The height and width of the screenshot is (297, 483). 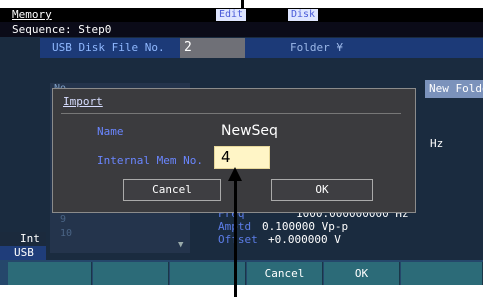 I want to click on softkey-ok: OK, so click(x=362, y=273).